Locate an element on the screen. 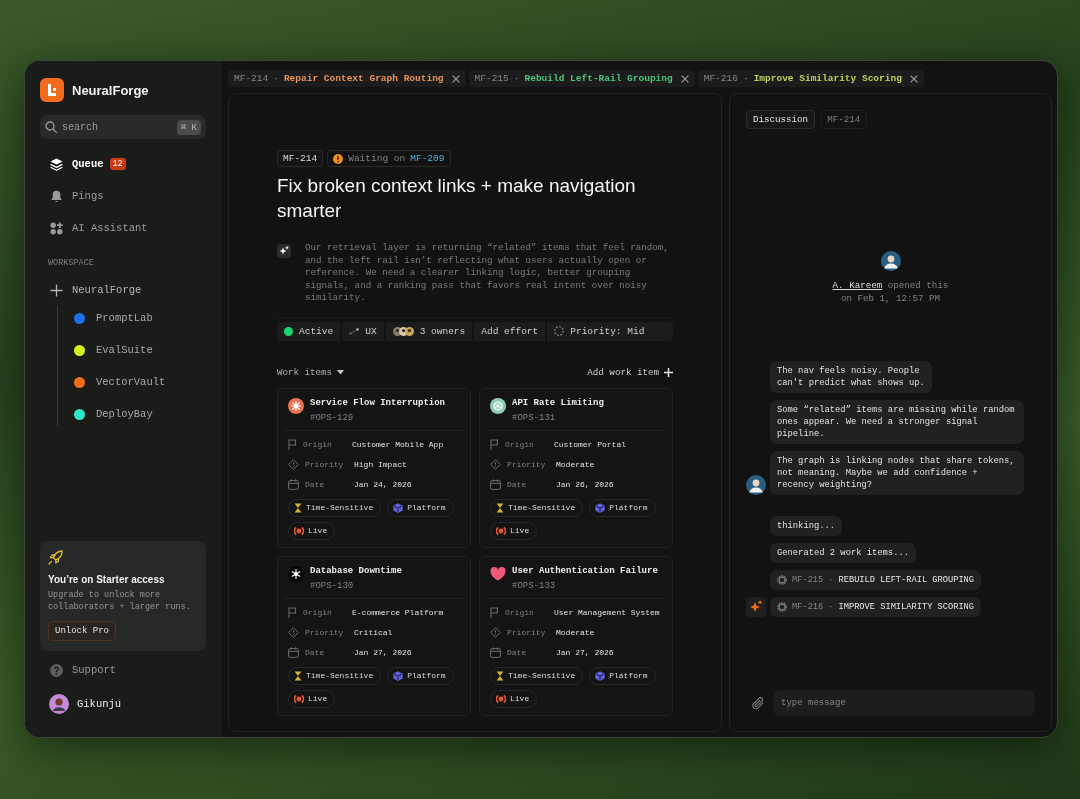 This screenshot has width=1080, height=799. work-item-id: #OPS-130 is located at coordinates (332, 585).